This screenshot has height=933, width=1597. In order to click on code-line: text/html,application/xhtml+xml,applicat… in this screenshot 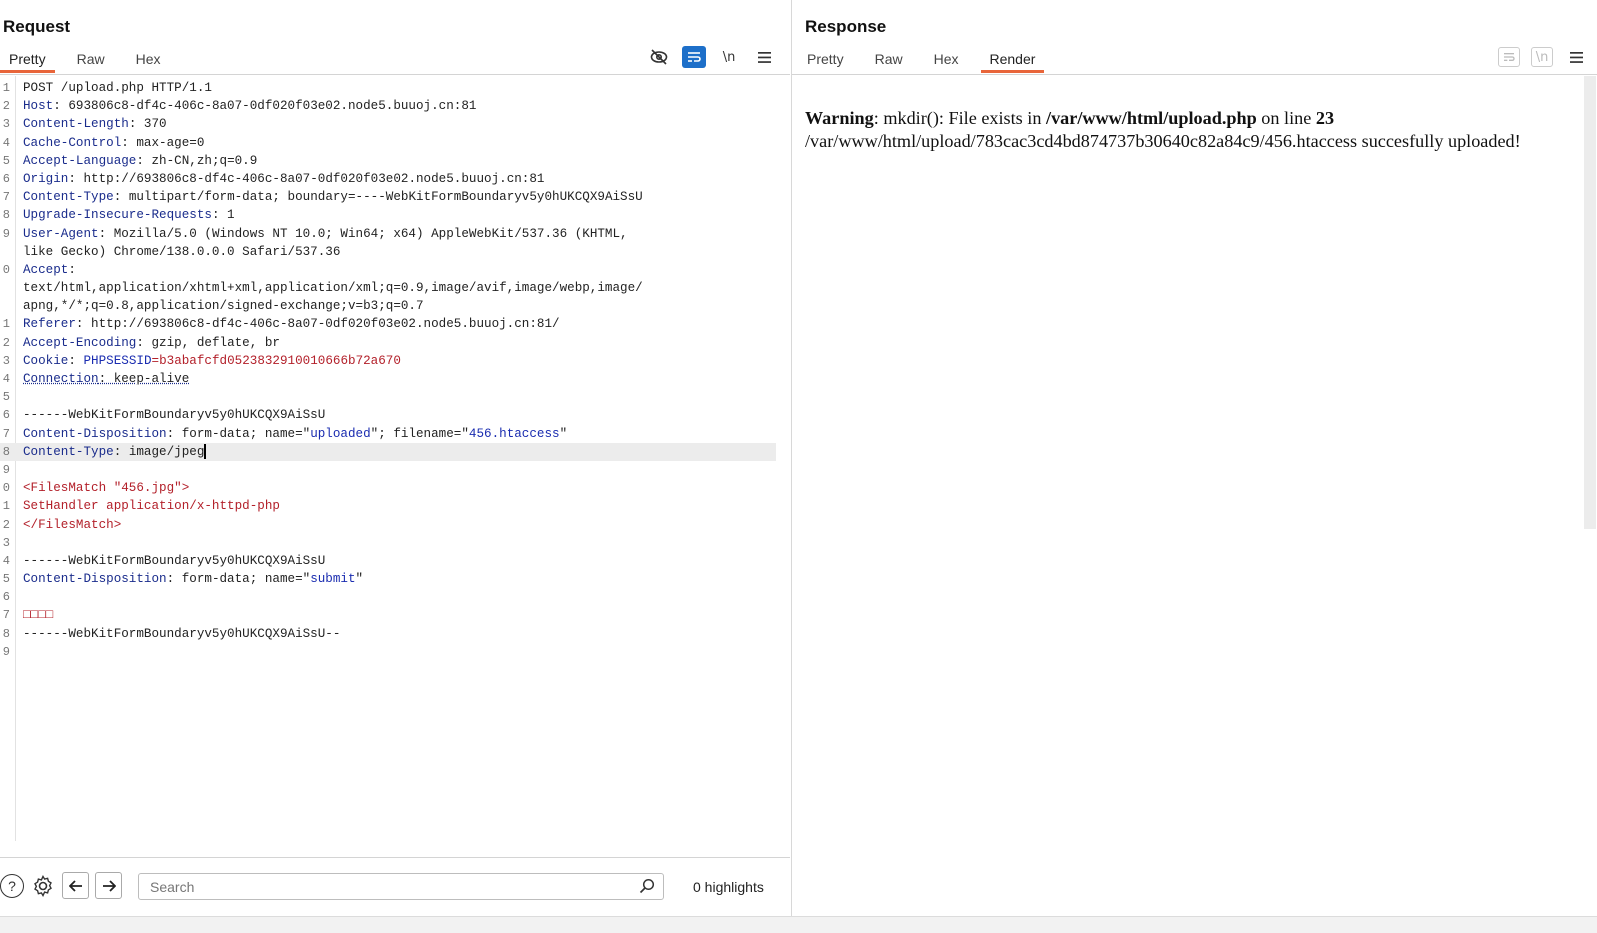, I will do `click(388, 288)`.